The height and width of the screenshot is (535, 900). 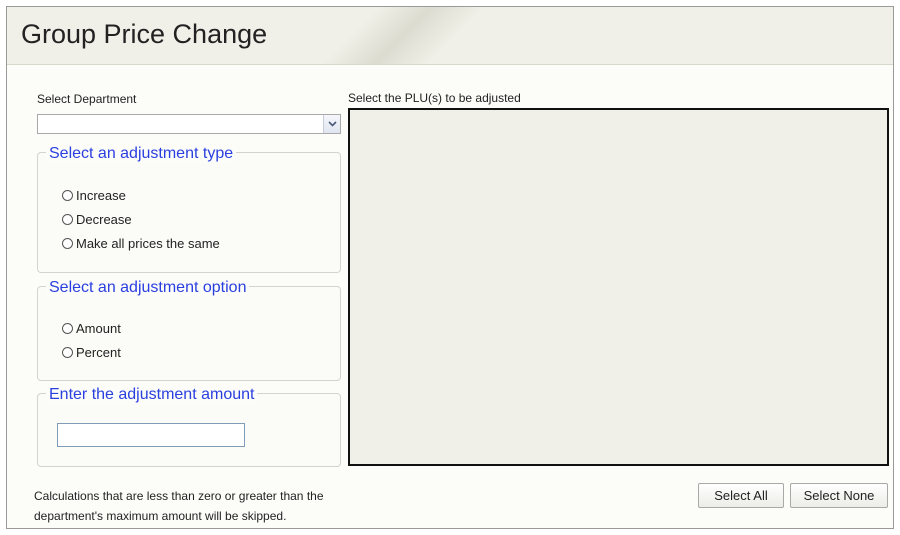 What do you see at coordinates (189, 124) in the screenshot?
I see `department-select` at bounding box center [189, 124].